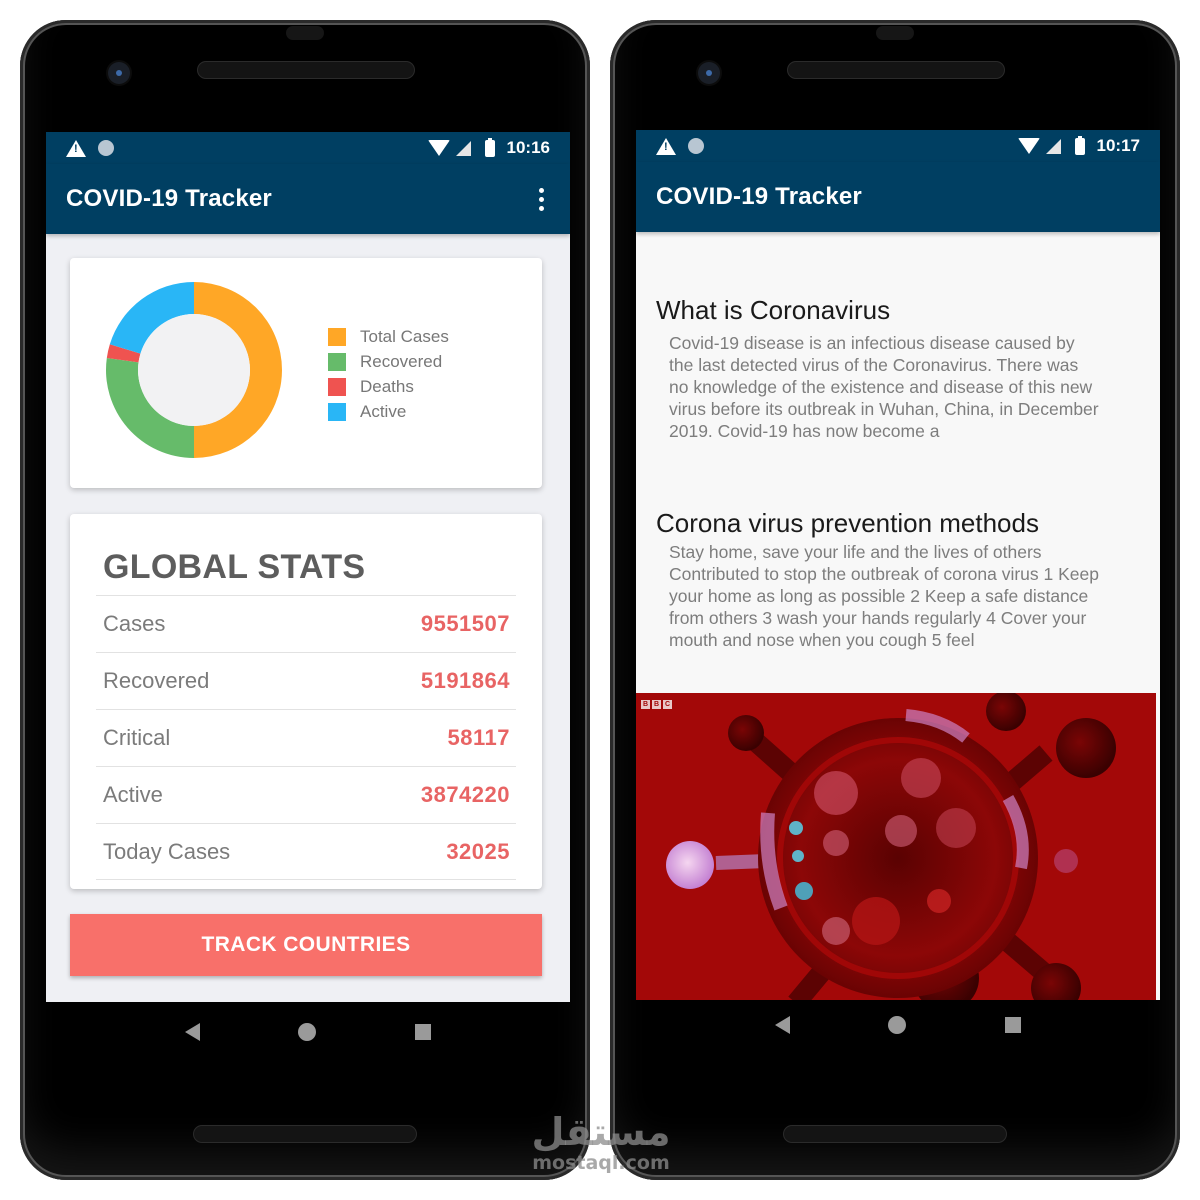  What do you see at coordinates (167, 851) in the screenshot?
I see `stat-label: Today Cases` at bounding box center [167, 851].